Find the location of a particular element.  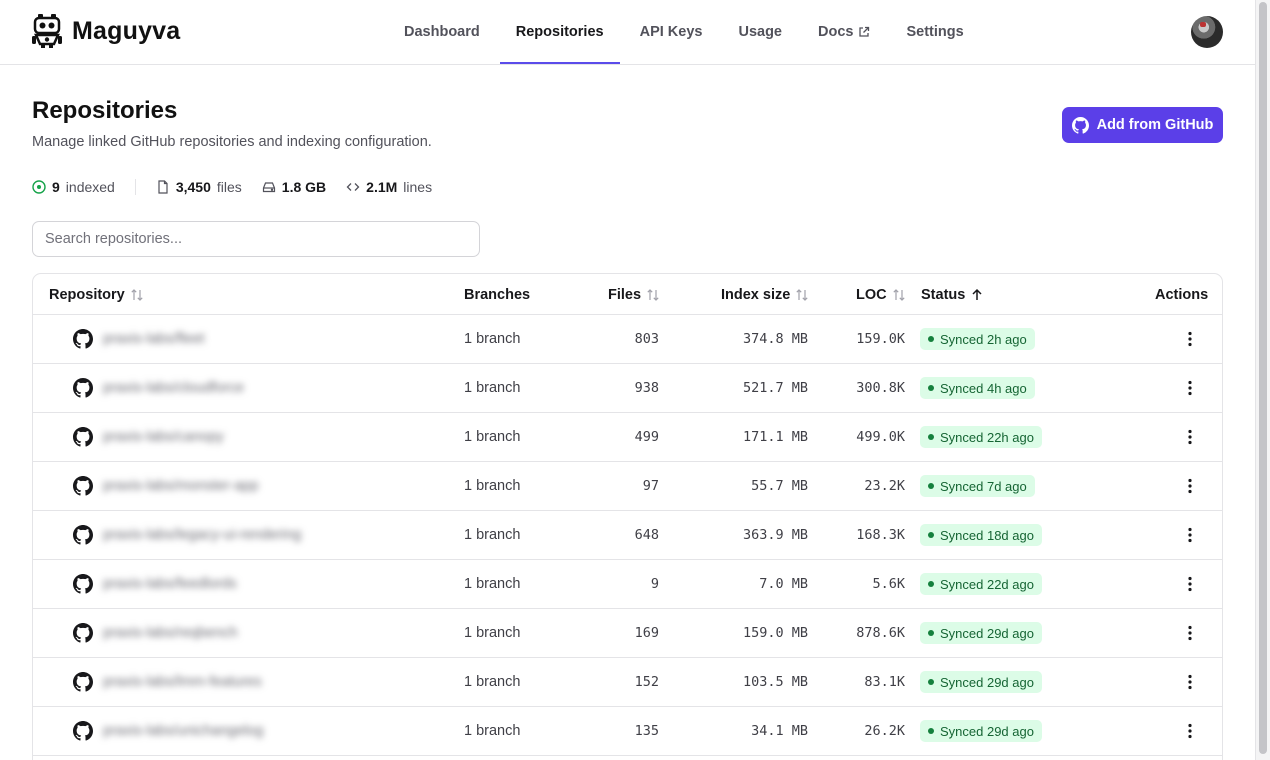

repository-name: praxis-labs/feedlords is located at coordinates (170, 584).